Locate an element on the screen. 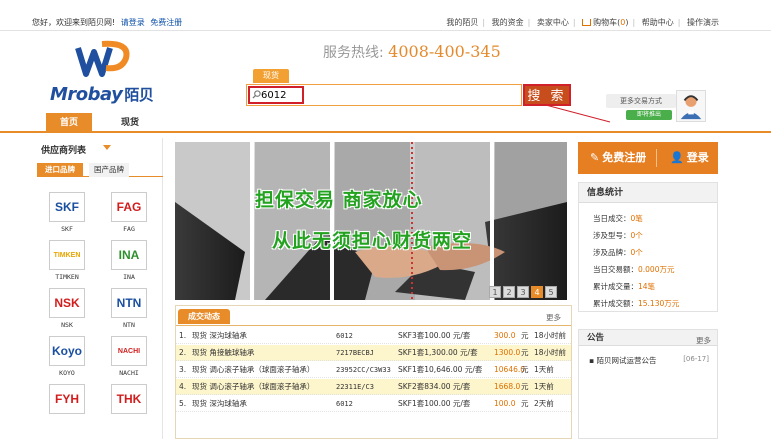 Image resolution: width=771 pixels, height=439 pixels. brand-logo: SKF is located at coordinates (67, 207).